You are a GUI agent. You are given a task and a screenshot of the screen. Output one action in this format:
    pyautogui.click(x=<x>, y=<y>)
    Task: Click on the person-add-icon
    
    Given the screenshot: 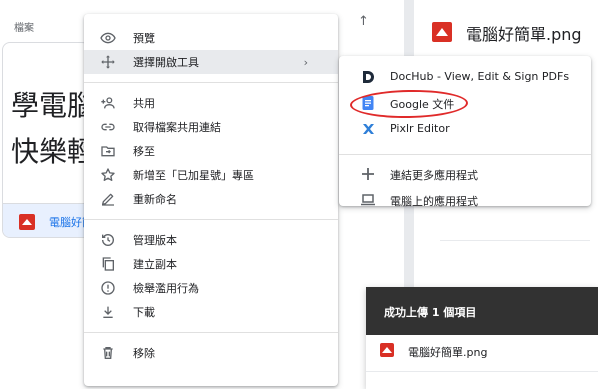 What is the action you would take?
    pyautogui.click(x=108, y=103)
    